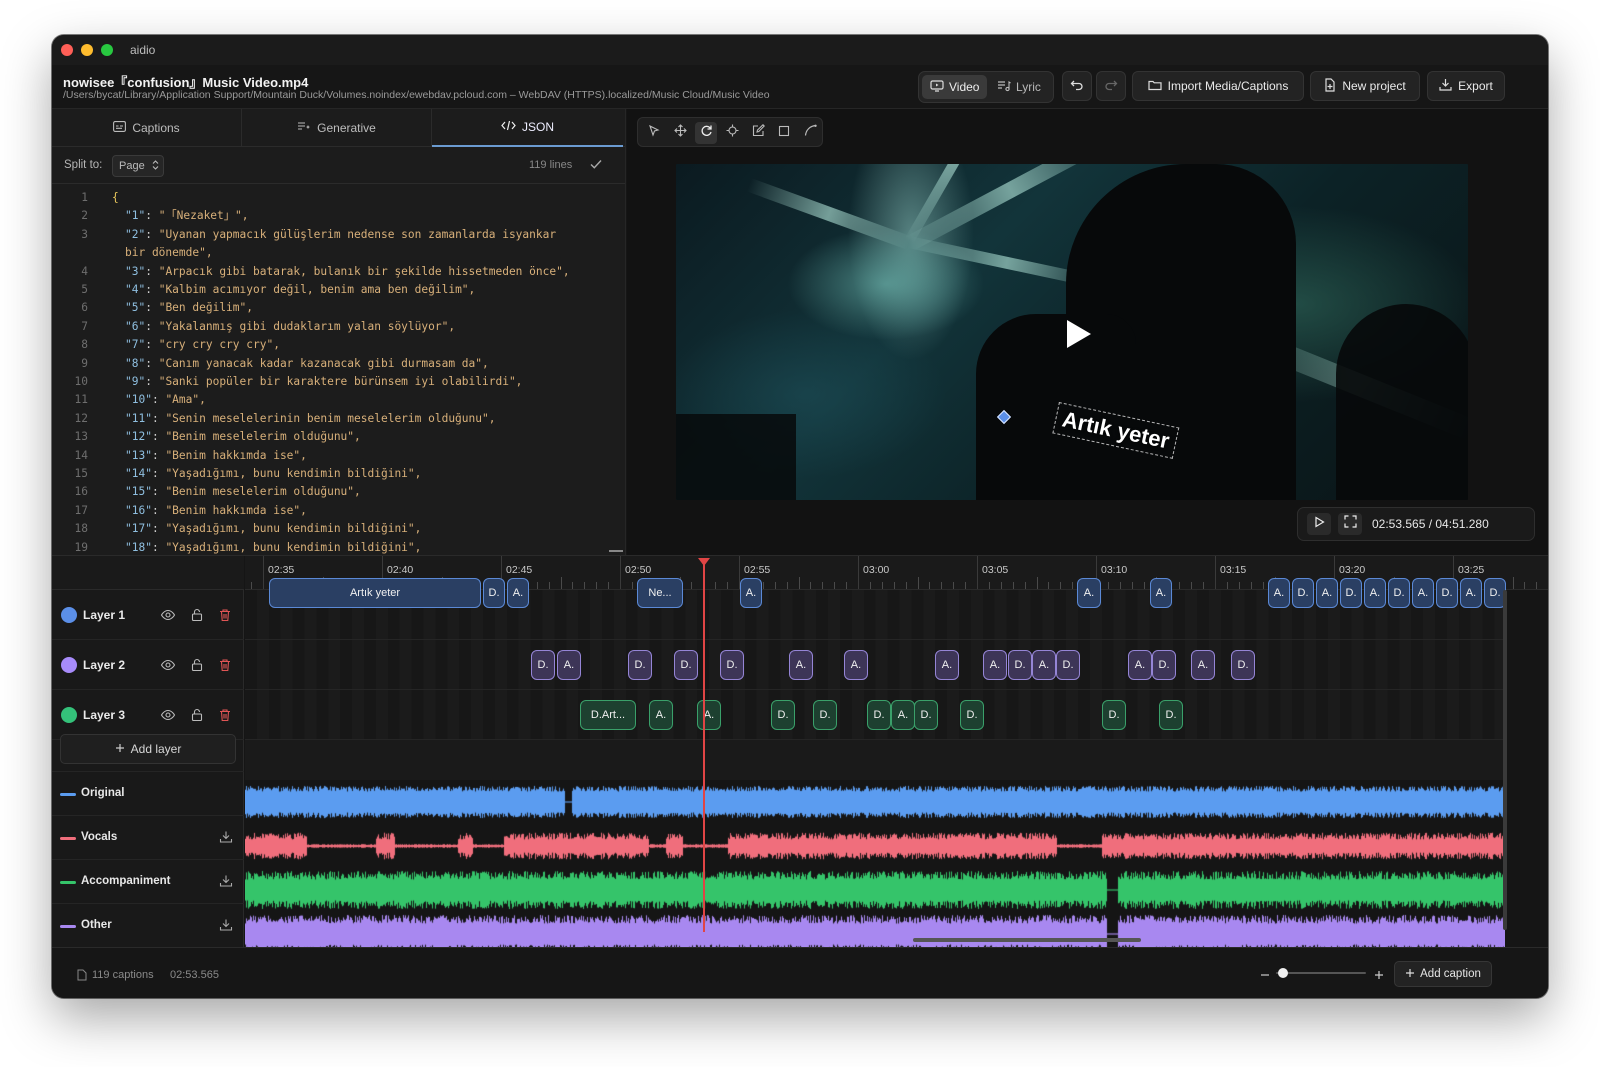 This screenshot has height=1067, width=1600. I want to click on add-caption-button: Add caption, so click(1443, 974).